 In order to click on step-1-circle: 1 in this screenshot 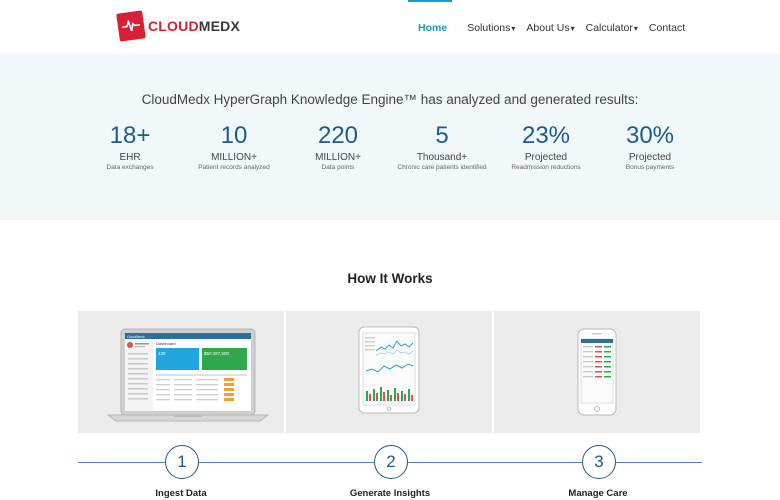, I will do `click(182, 462)`.